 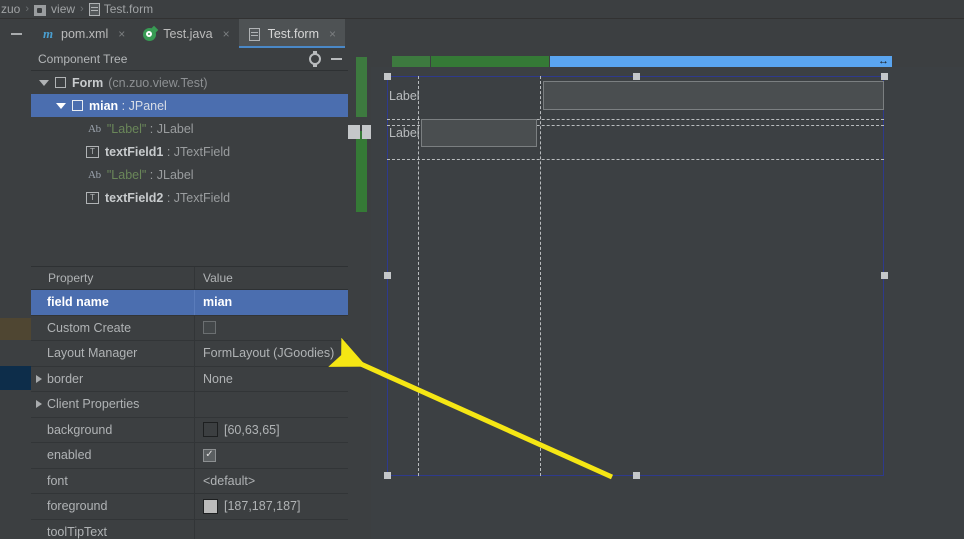 I want to click on color-value-label: [187,187,187], so click(x=262, y=506).